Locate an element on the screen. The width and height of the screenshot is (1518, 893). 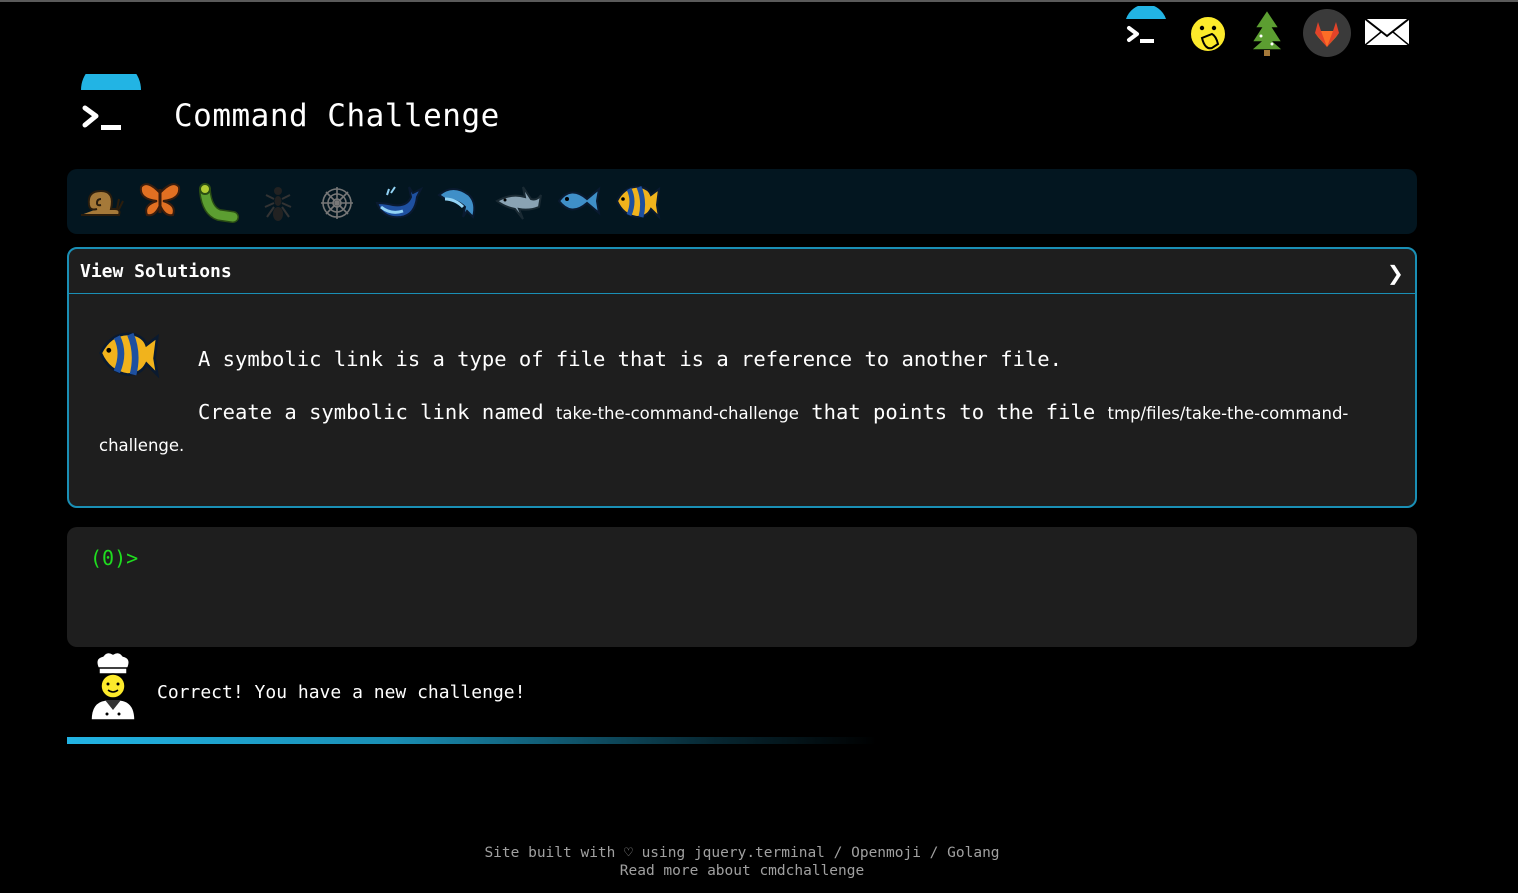
level-spider-web is located at coordinates (338, 201).